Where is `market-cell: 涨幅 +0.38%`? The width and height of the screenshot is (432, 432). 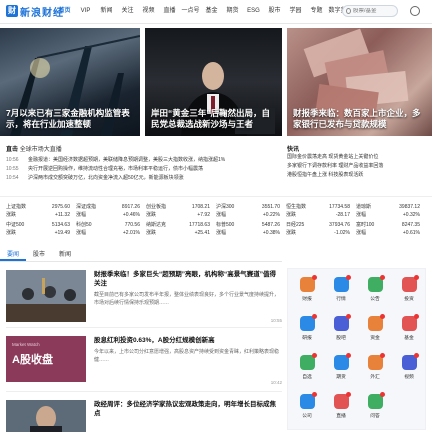
market-cell: 涨幅 +0.38% is located at coordinates (251, 233).